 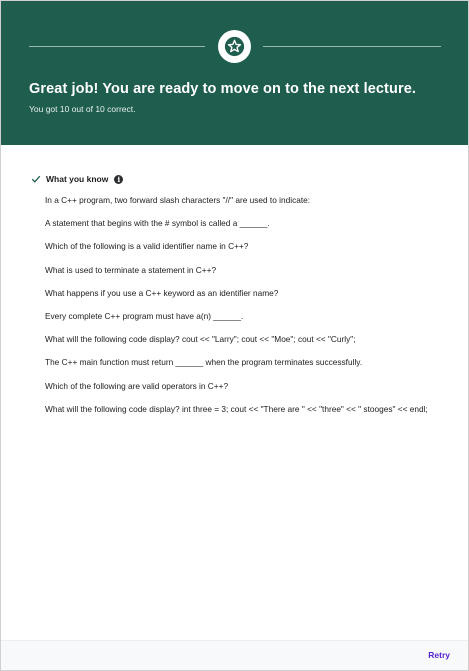 I want to click on header-divider-left, so click(x=117, y=46).